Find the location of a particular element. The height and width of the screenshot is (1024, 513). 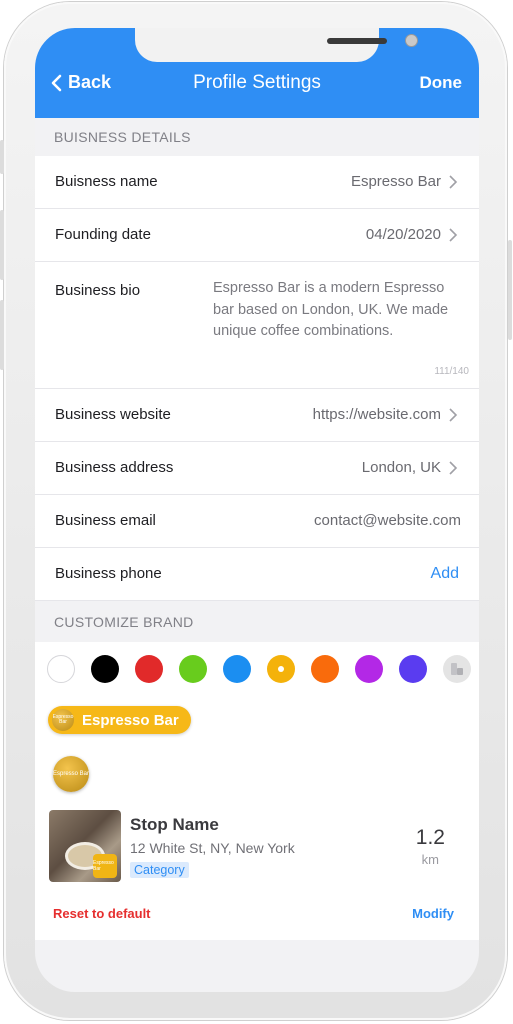

volume-down-button is located at coordinates (2, 335).